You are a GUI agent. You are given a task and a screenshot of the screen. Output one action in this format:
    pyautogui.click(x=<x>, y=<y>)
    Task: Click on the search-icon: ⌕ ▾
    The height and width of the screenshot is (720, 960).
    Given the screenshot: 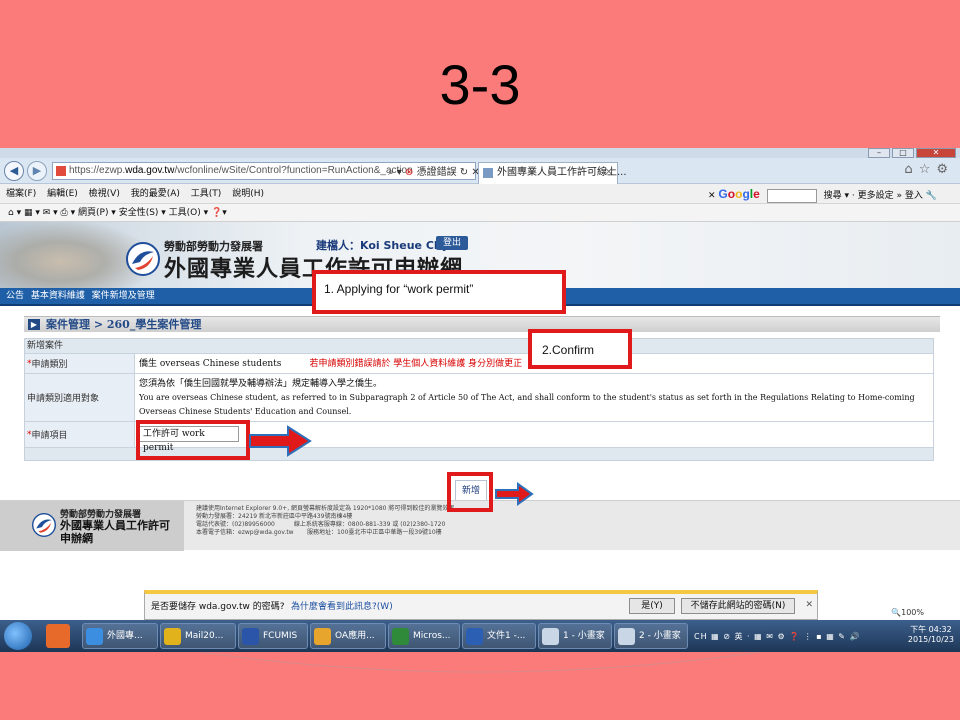 What is the action you would take?
    pyautogui.click(x=395, y=172)
    